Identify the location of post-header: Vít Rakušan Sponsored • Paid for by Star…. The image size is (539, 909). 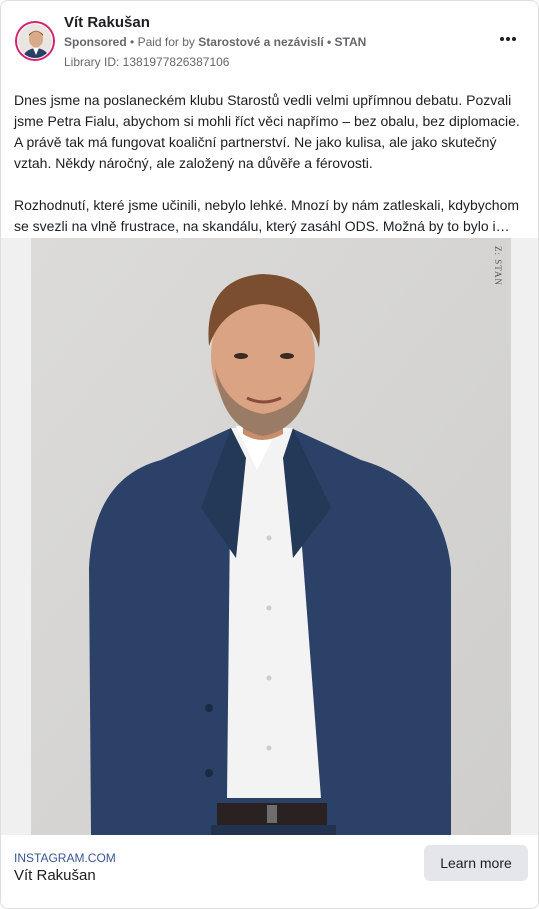
(269, 43).